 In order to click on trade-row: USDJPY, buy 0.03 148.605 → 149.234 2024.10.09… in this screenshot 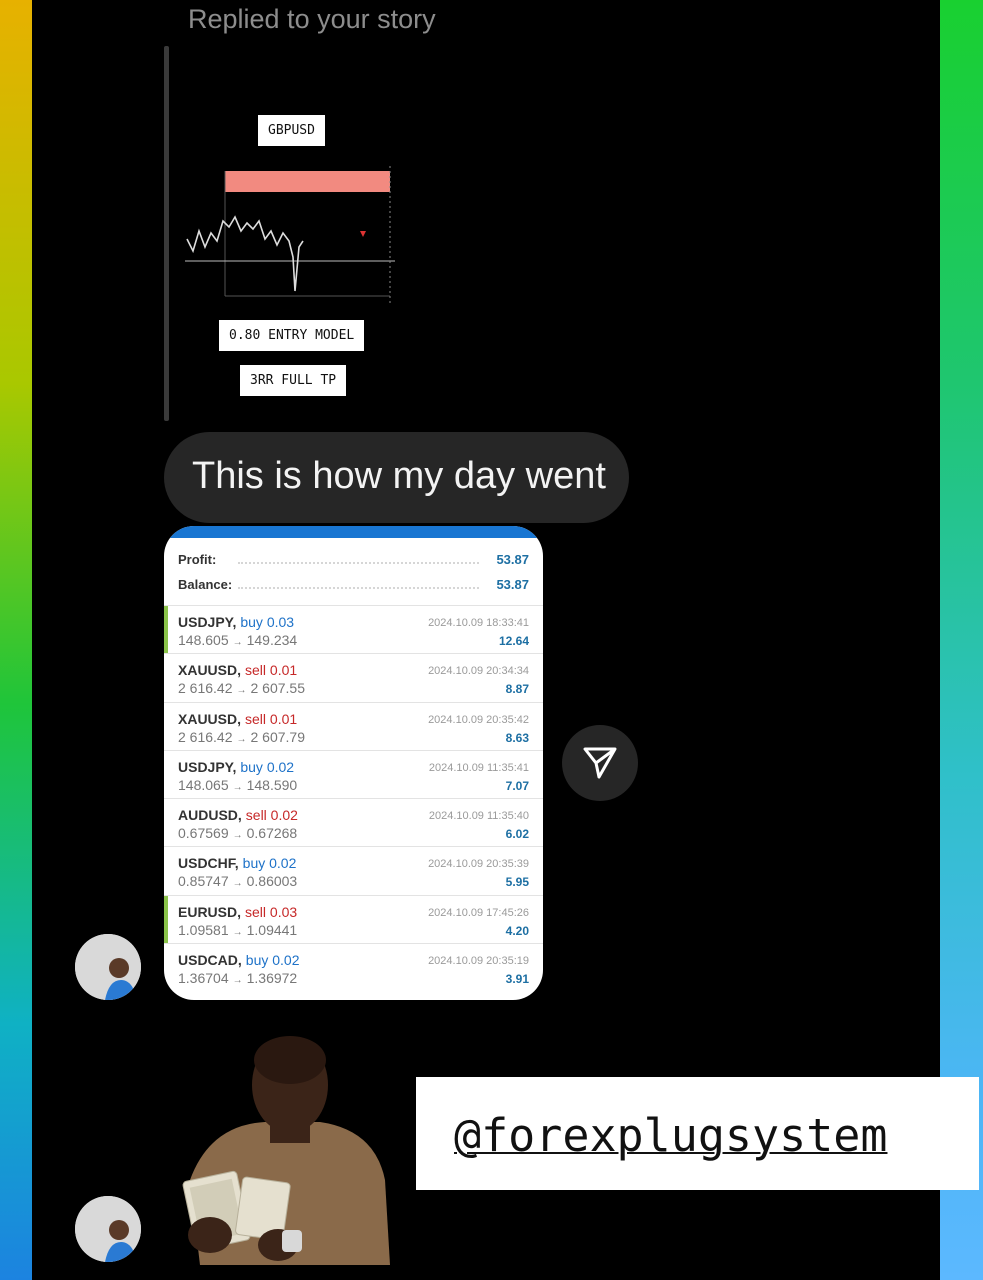, I will do `click(353, 629)`.